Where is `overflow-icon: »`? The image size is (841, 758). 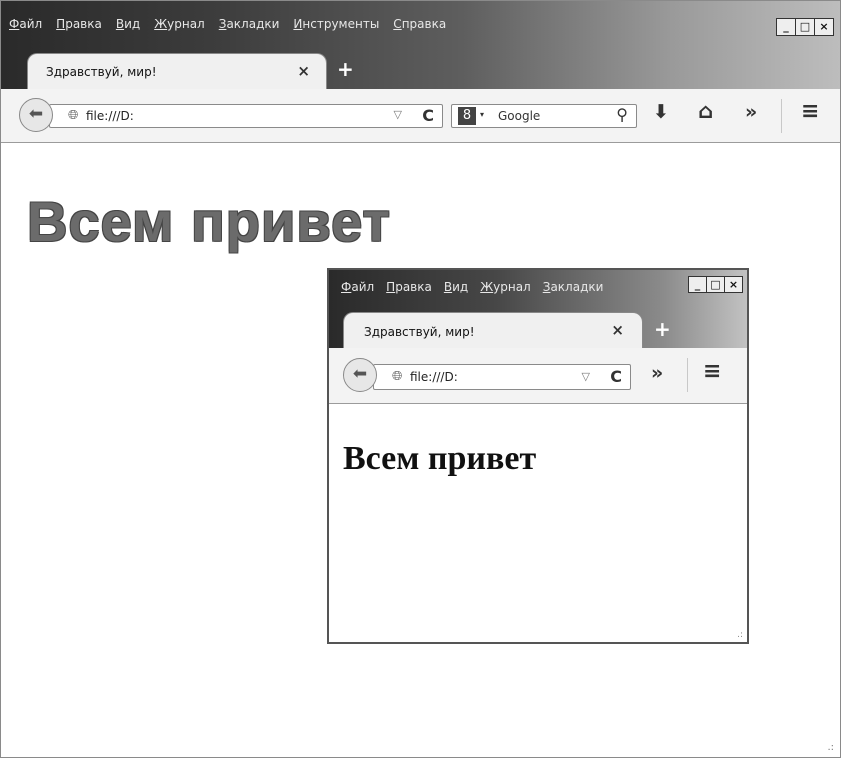 overflow-icon: » is located at coordinates (751, 112).